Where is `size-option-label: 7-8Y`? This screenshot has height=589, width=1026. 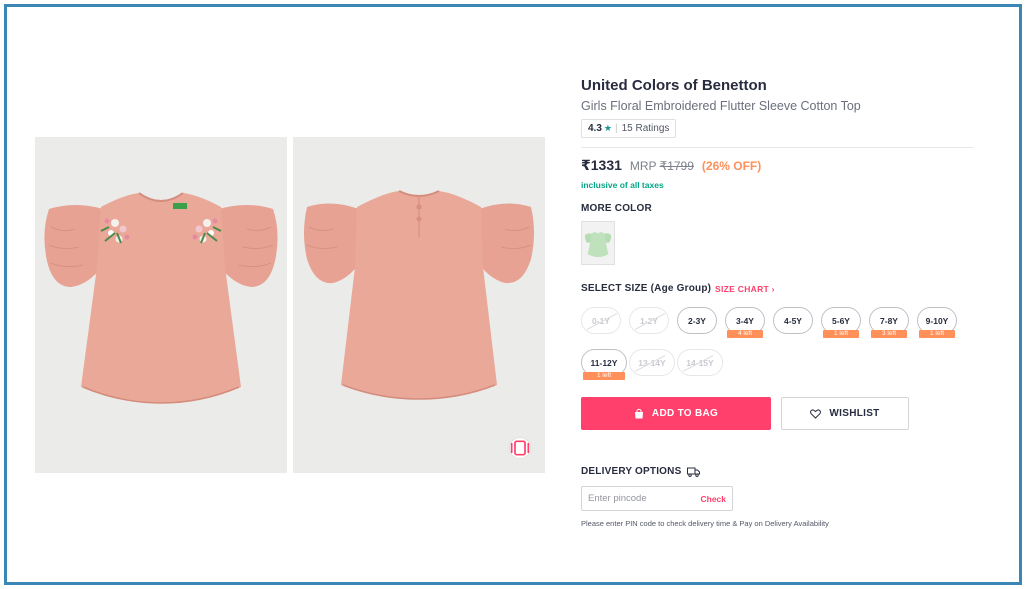
size-option-label: 7-8Y is located at coordinates (889, 320).